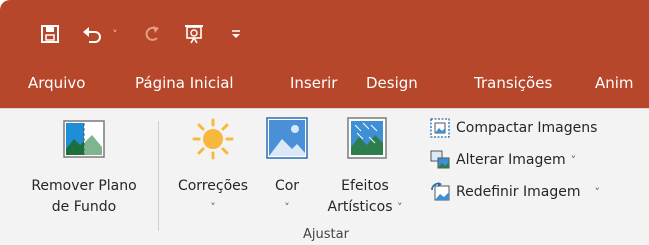  I want to click on tab-inserir: Inserir, so click(313, 83).